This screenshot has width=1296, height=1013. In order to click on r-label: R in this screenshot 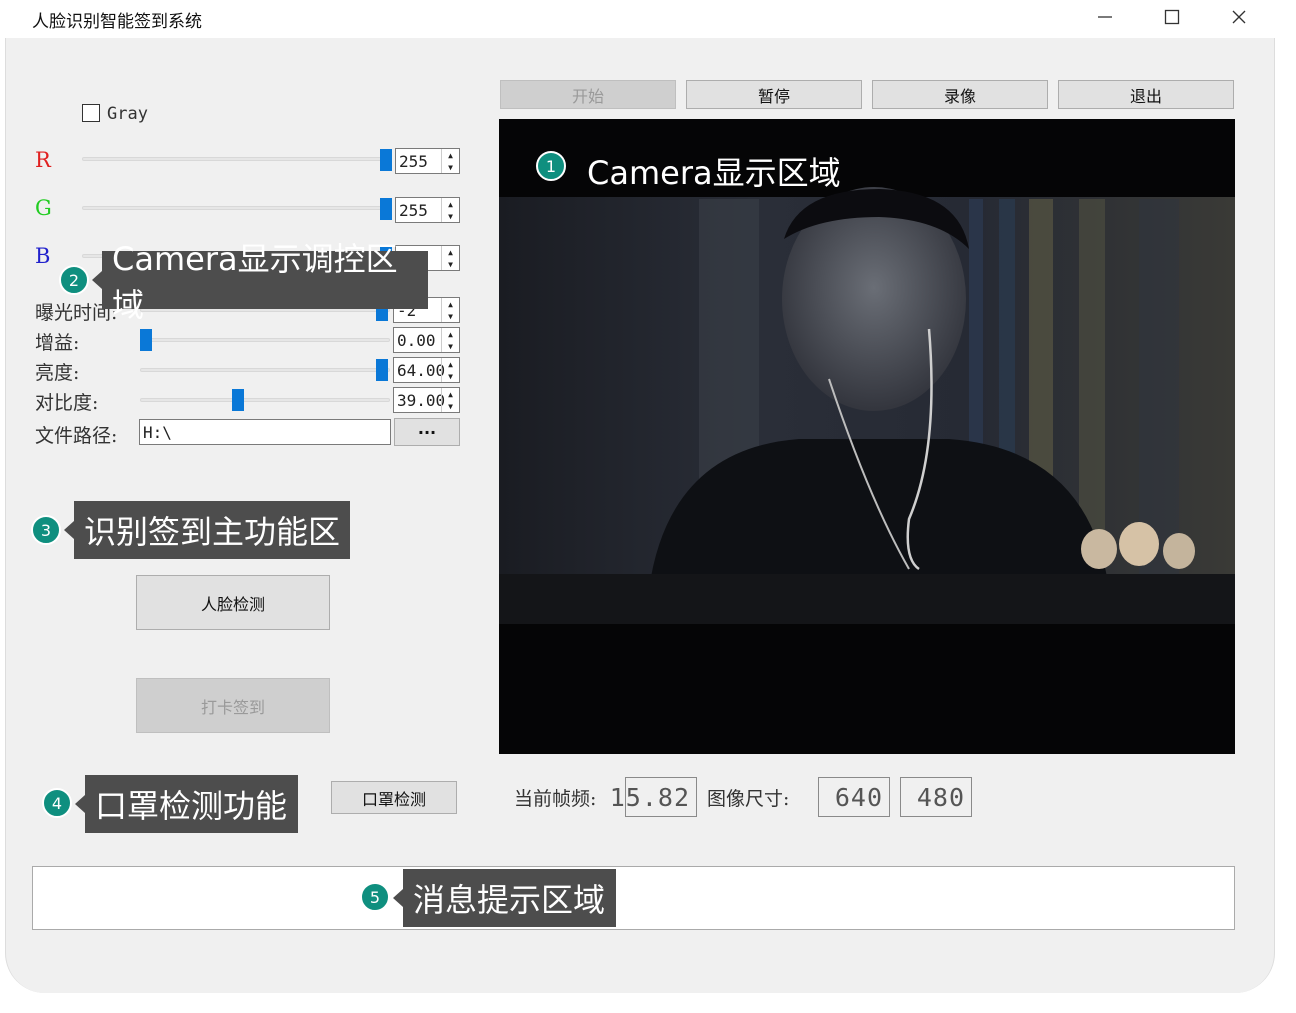, I will do `click(43, 160)`.